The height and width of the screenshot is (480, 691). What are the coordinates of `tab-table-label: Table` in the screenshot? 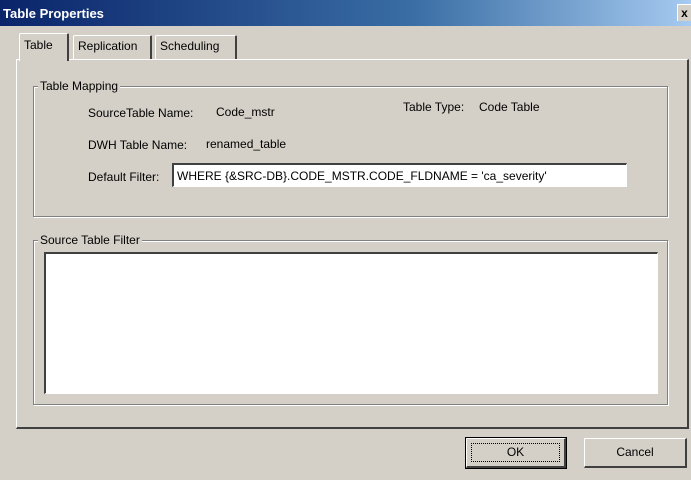 It's located at (38, 45).